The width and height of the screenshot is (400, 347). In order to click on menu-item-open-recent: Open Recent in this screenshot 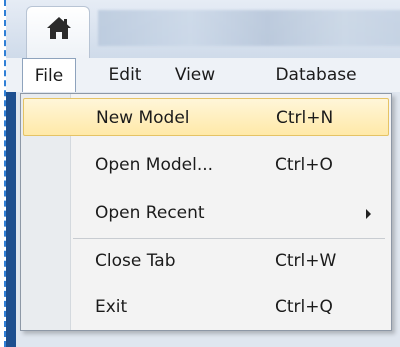, I will do `click(206, 213)`.